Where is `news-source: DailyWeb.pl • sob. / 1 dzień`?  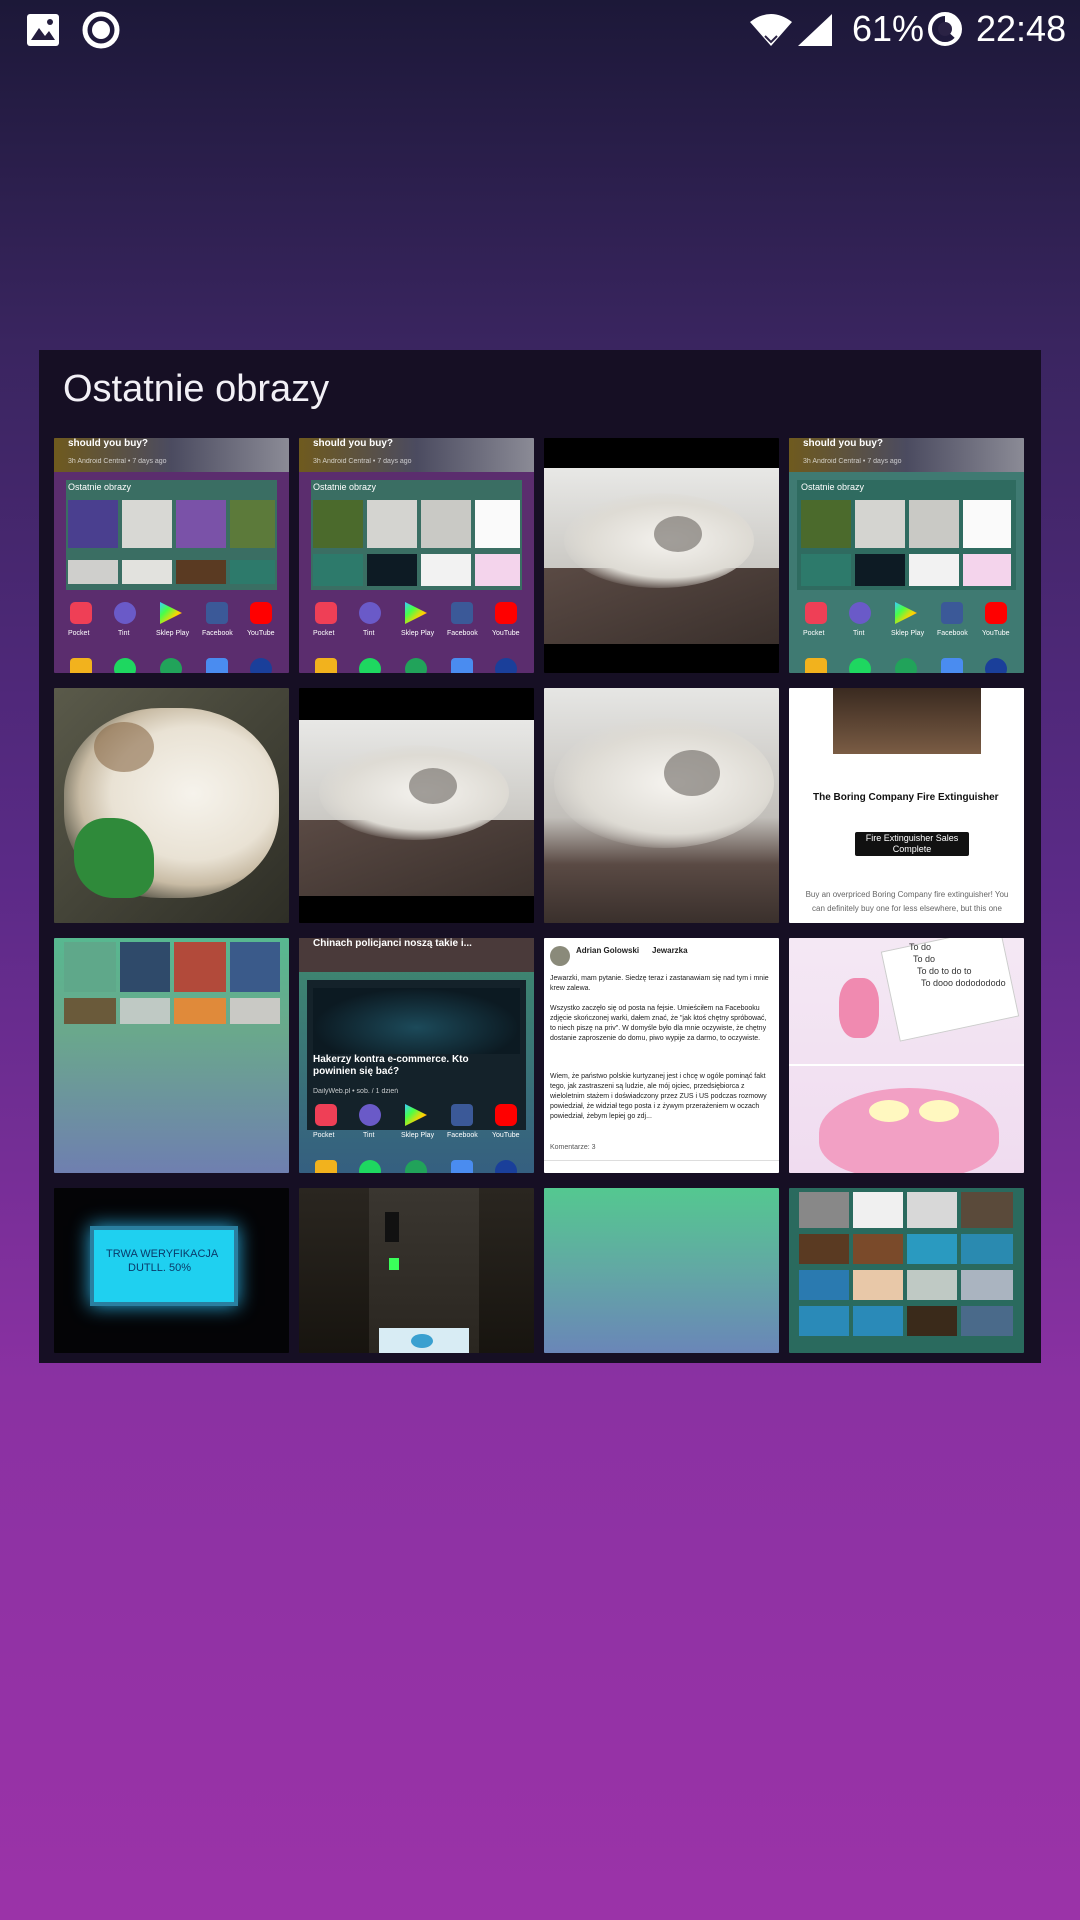
news-source: DailyWeb.pl • sob. / 1 dzień is located at coordinates (356, 1091).